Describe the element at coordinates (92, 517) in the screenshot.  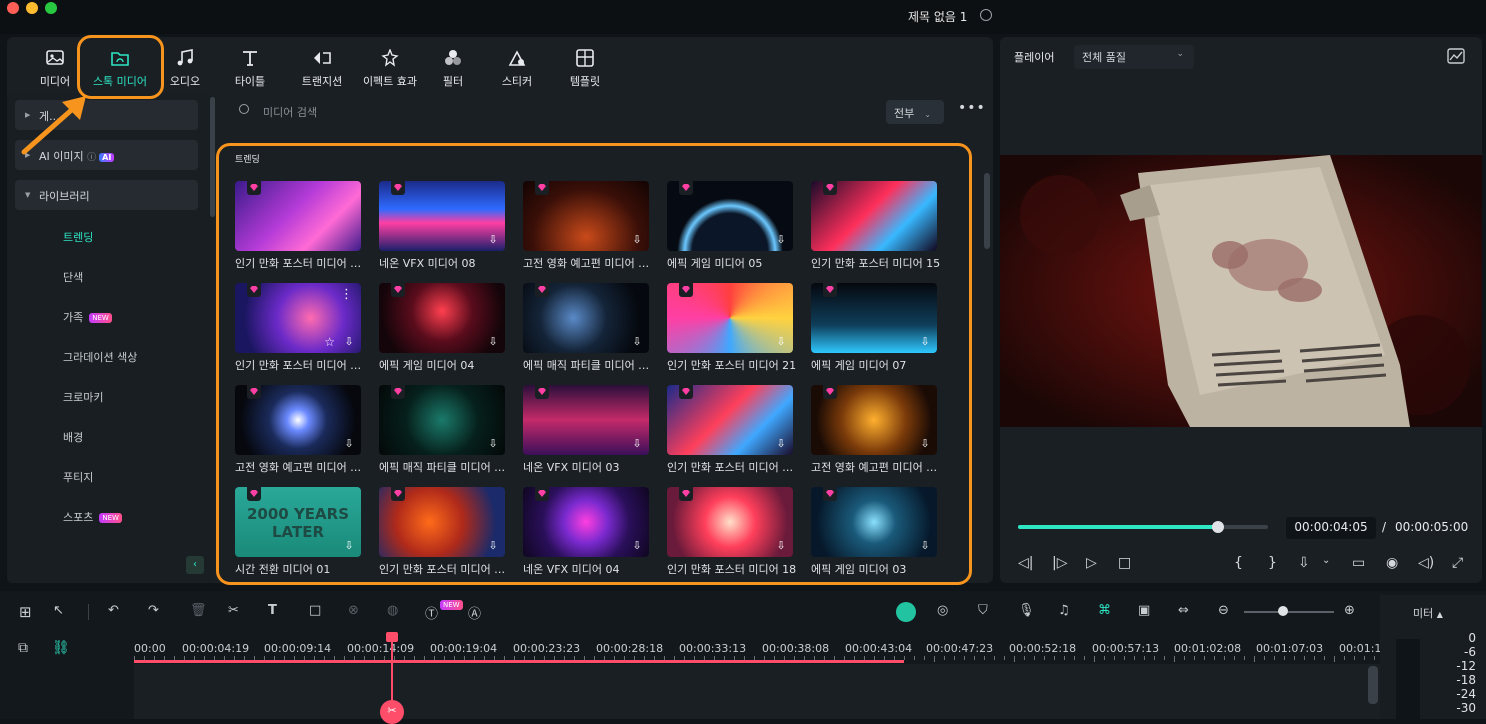
I see `sidebar-item-sports: 스포츠 NEW` at that location.